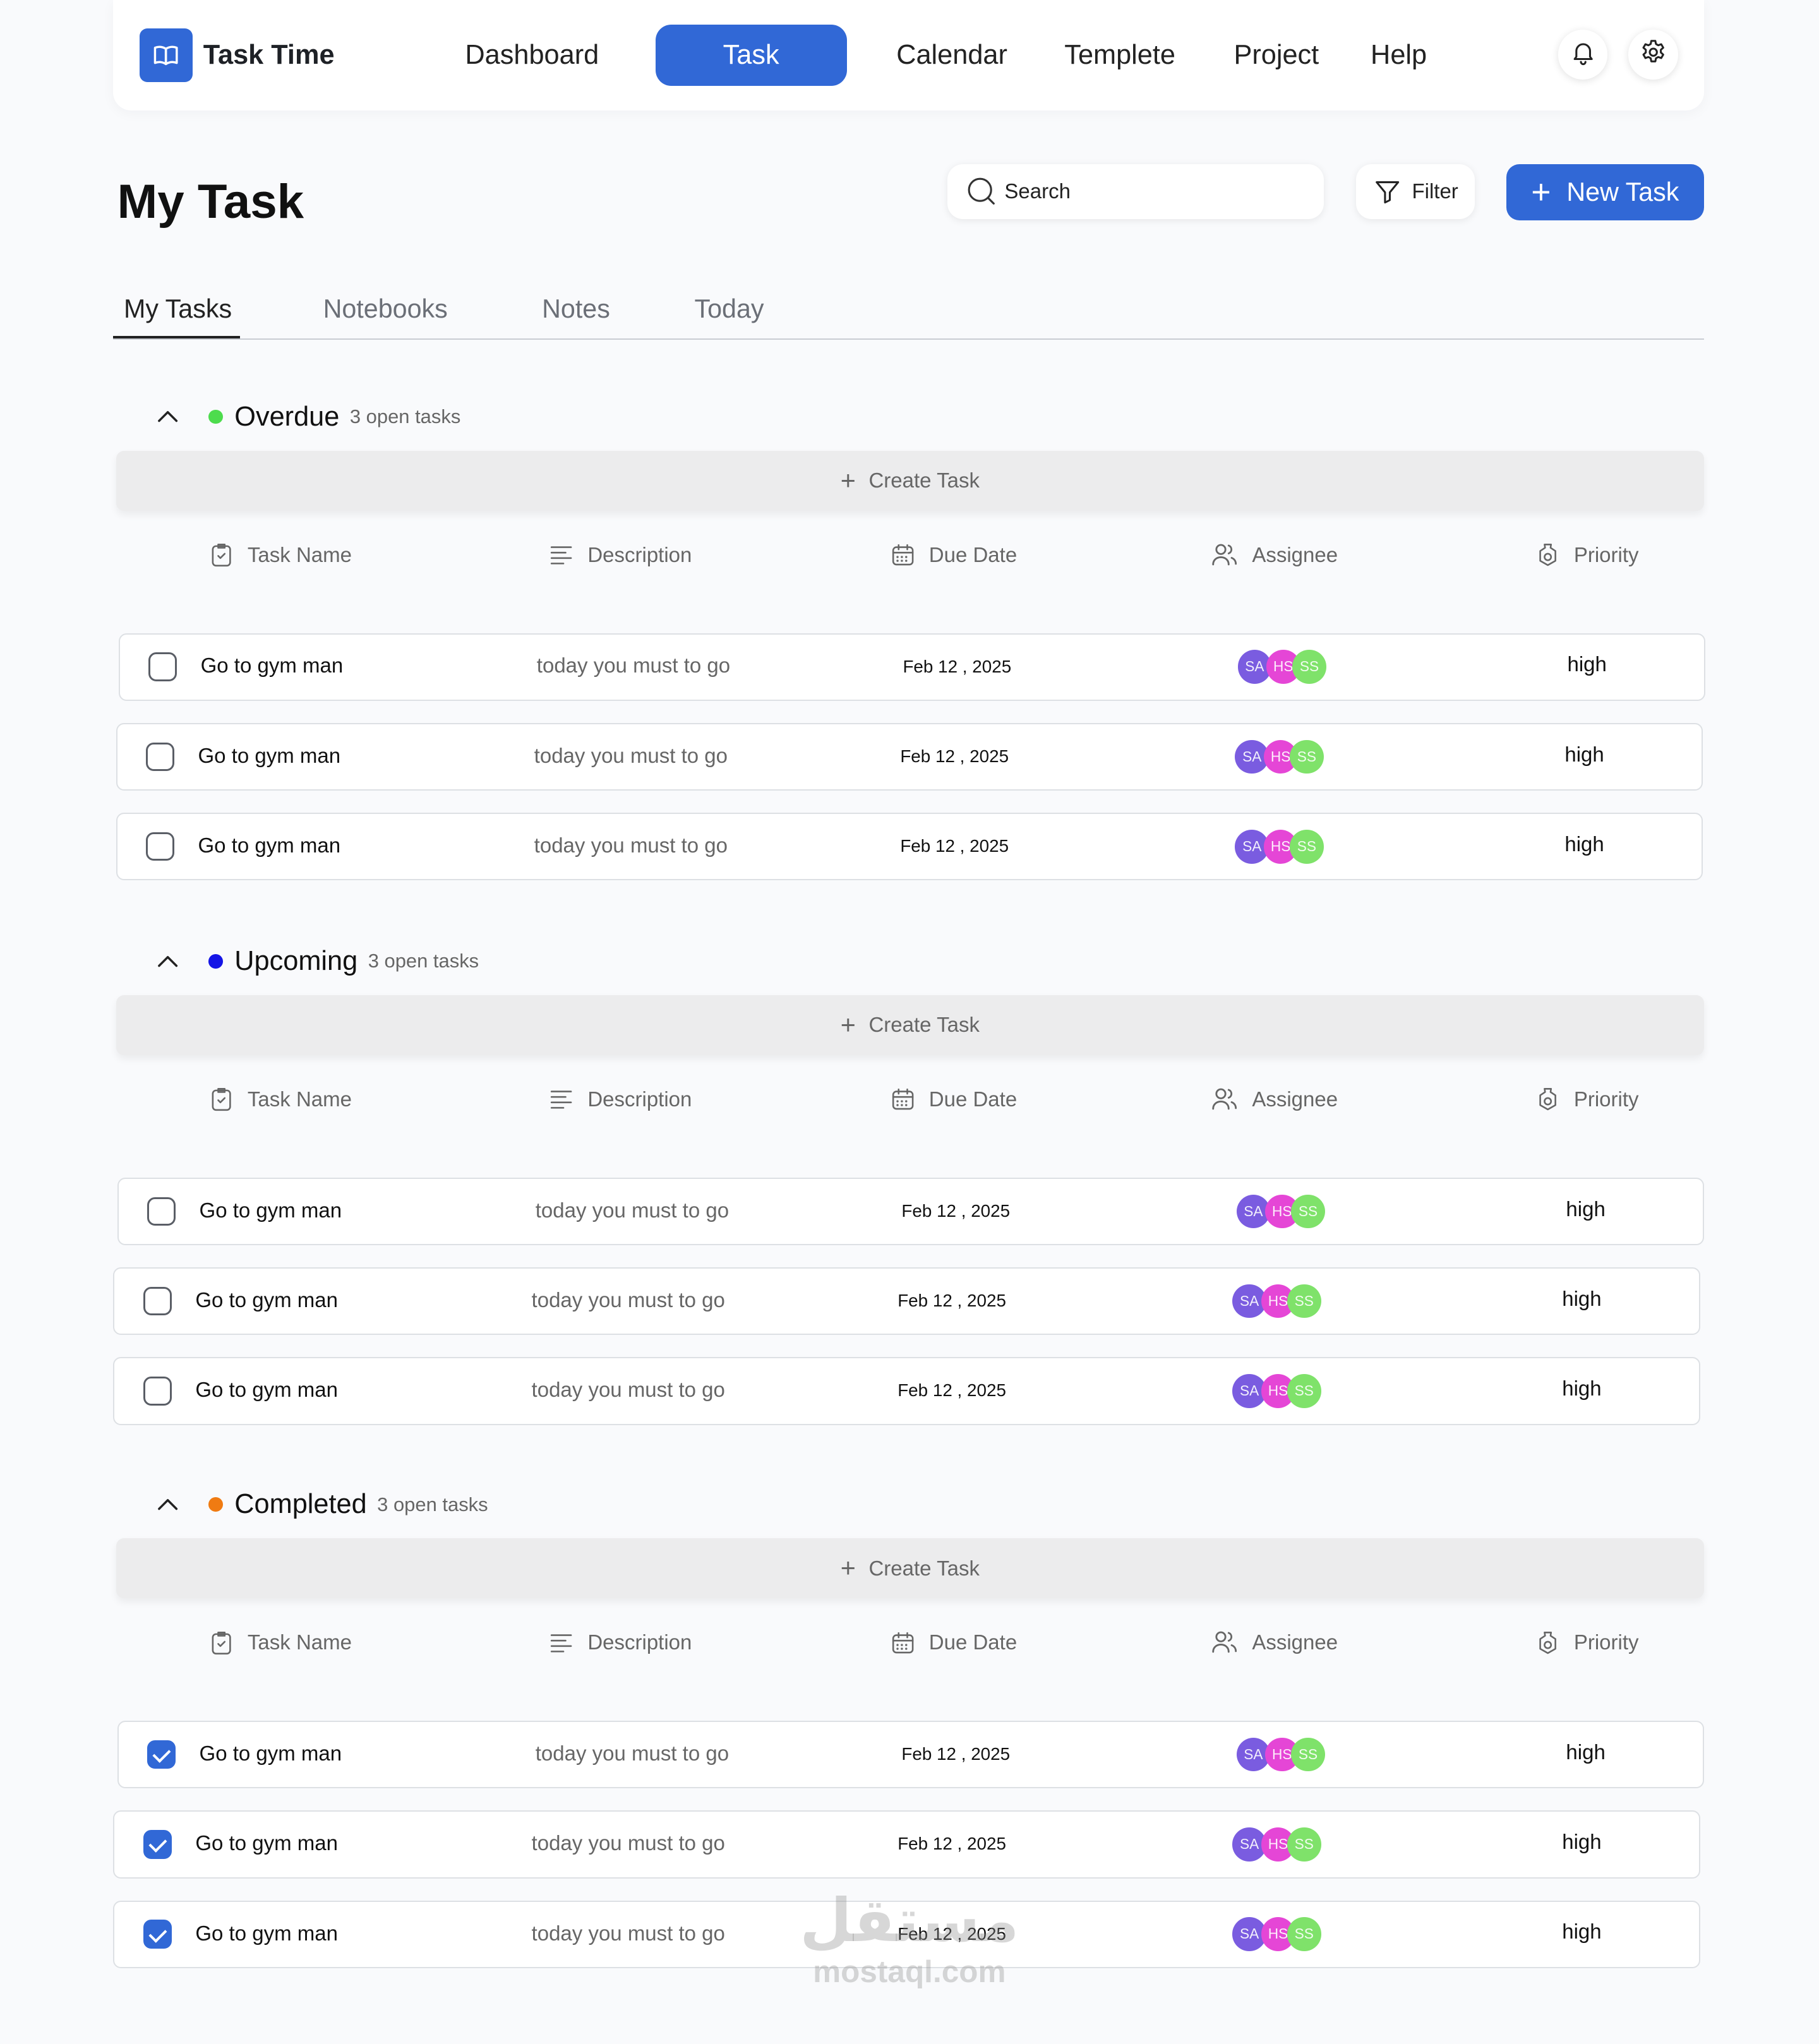 This screenshot has width=1819, height=2044. Describe the element at coordinates (1541, 192) in the screenshot. I see `plus-icon: +` at that location.